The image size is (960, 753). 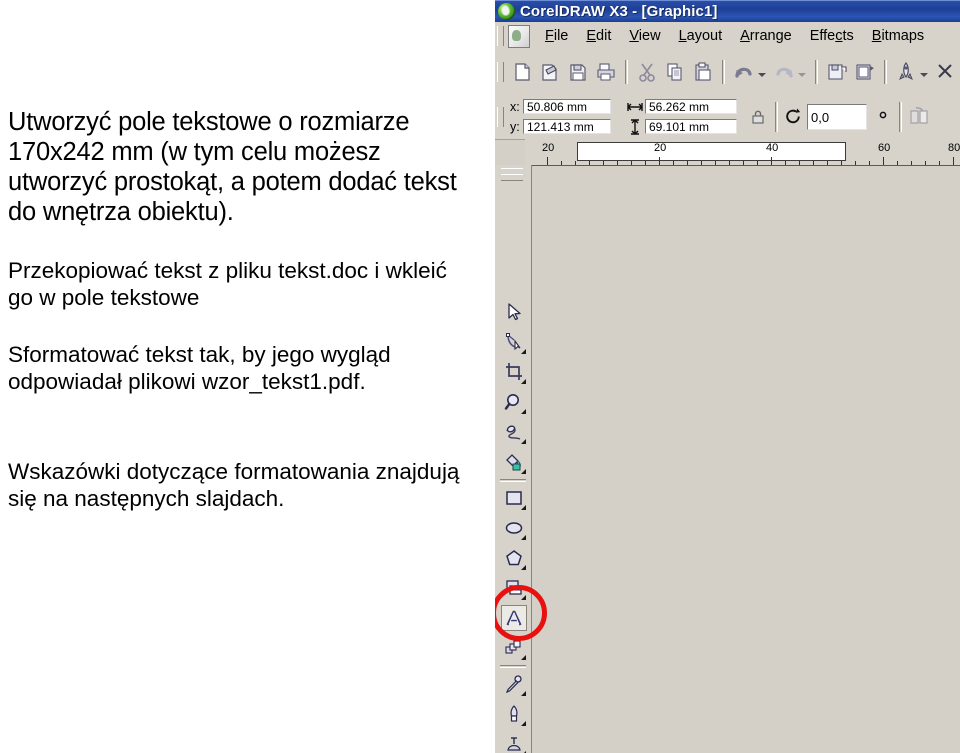 I want to click on window-titlebar: CorelDRAW X3 - [Graphic1], so click(x=727, y=11).